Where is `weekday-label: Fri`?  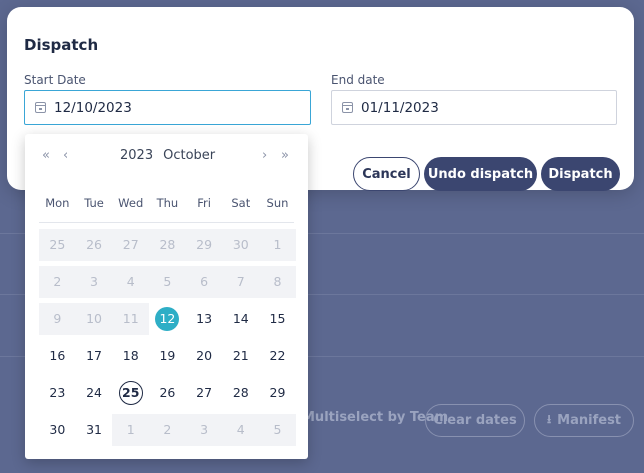
weekday-label: Fri is located at coordinates (204, 203).